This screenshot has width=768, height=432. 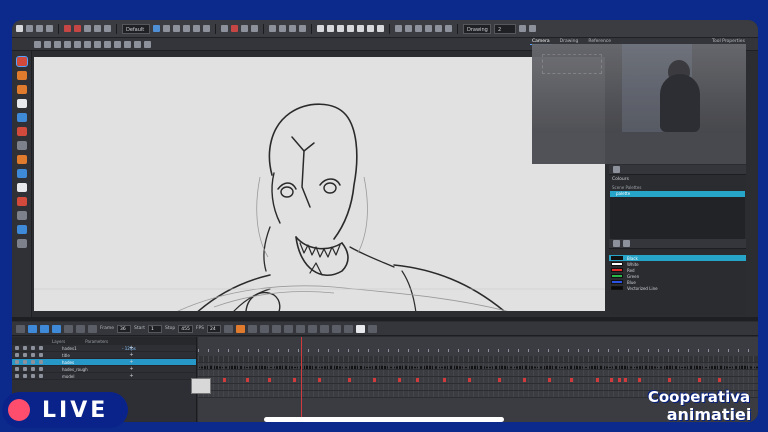 I want to click on palette-list, so click(x=677, y=218).